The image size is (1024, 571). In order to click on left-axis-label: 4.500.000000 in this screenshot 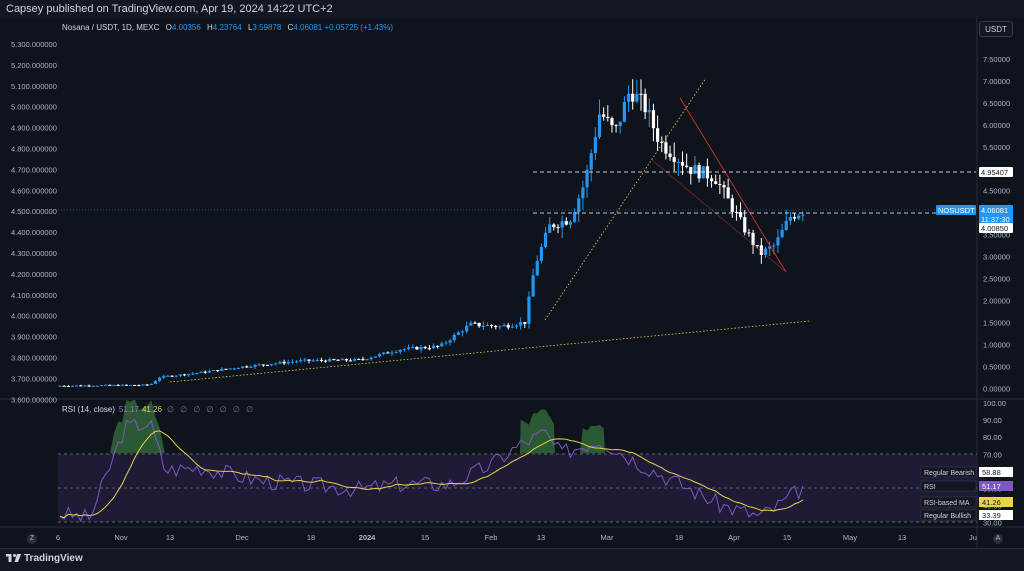, I will do `click(34, 211)`.